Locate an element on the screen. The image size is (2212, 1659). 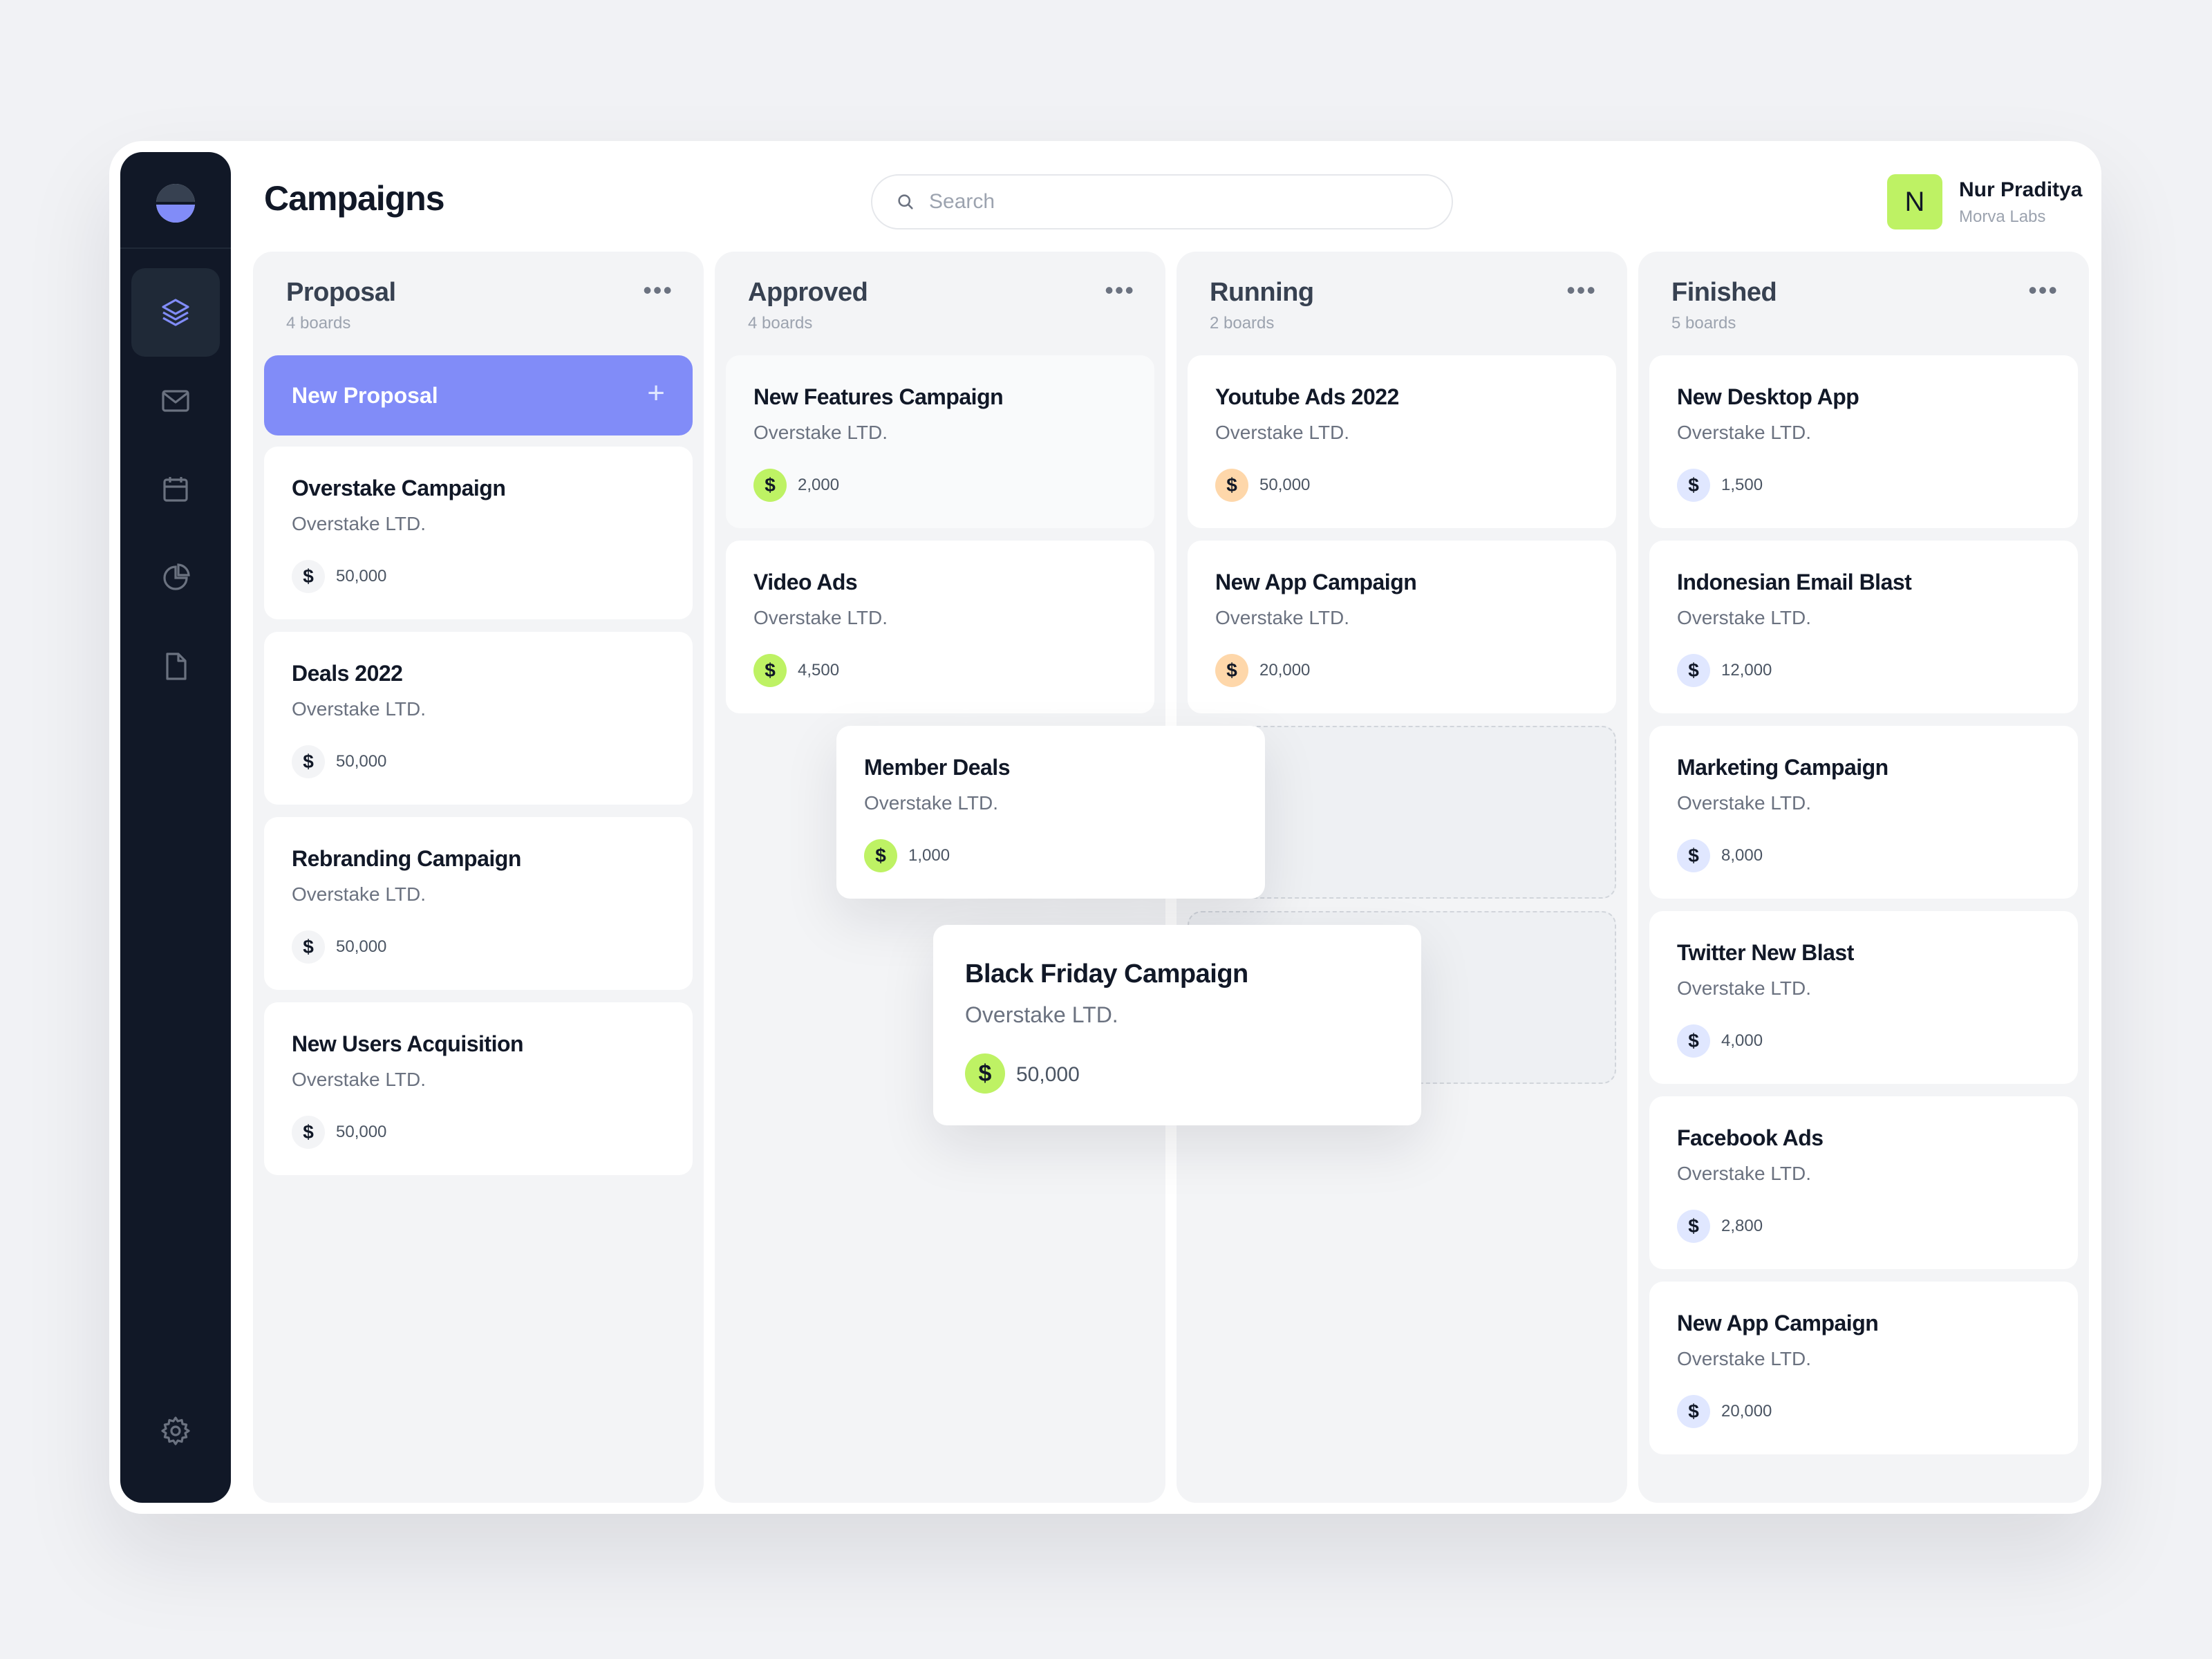
column-title: Approved is located at coordinates (808, 292).